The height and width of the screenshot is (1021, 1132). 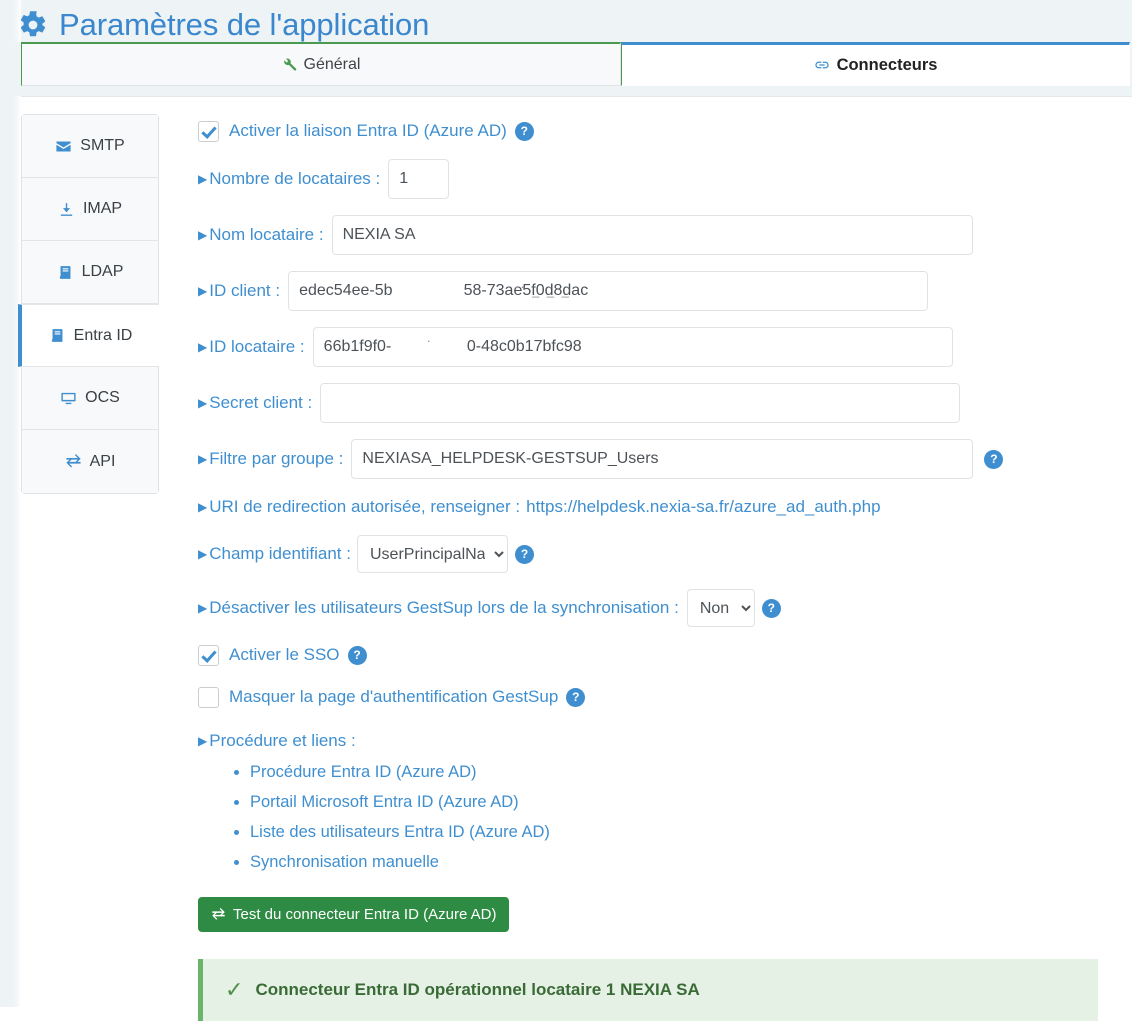 I want to click on list-item: Synchronisation manuelle, so click(x=691, y=862).